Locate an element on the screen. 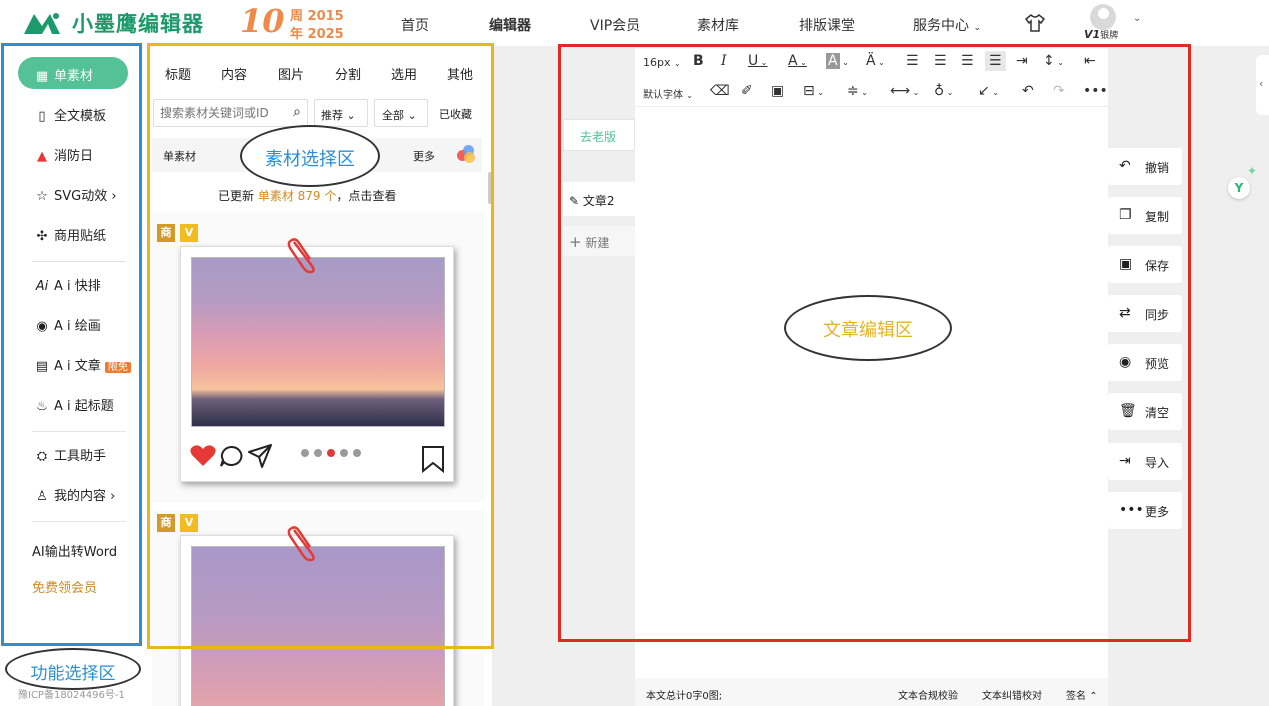 This screenshot has width=1269, height=706. brand-logo-icon is located at coordinates (44, 23).